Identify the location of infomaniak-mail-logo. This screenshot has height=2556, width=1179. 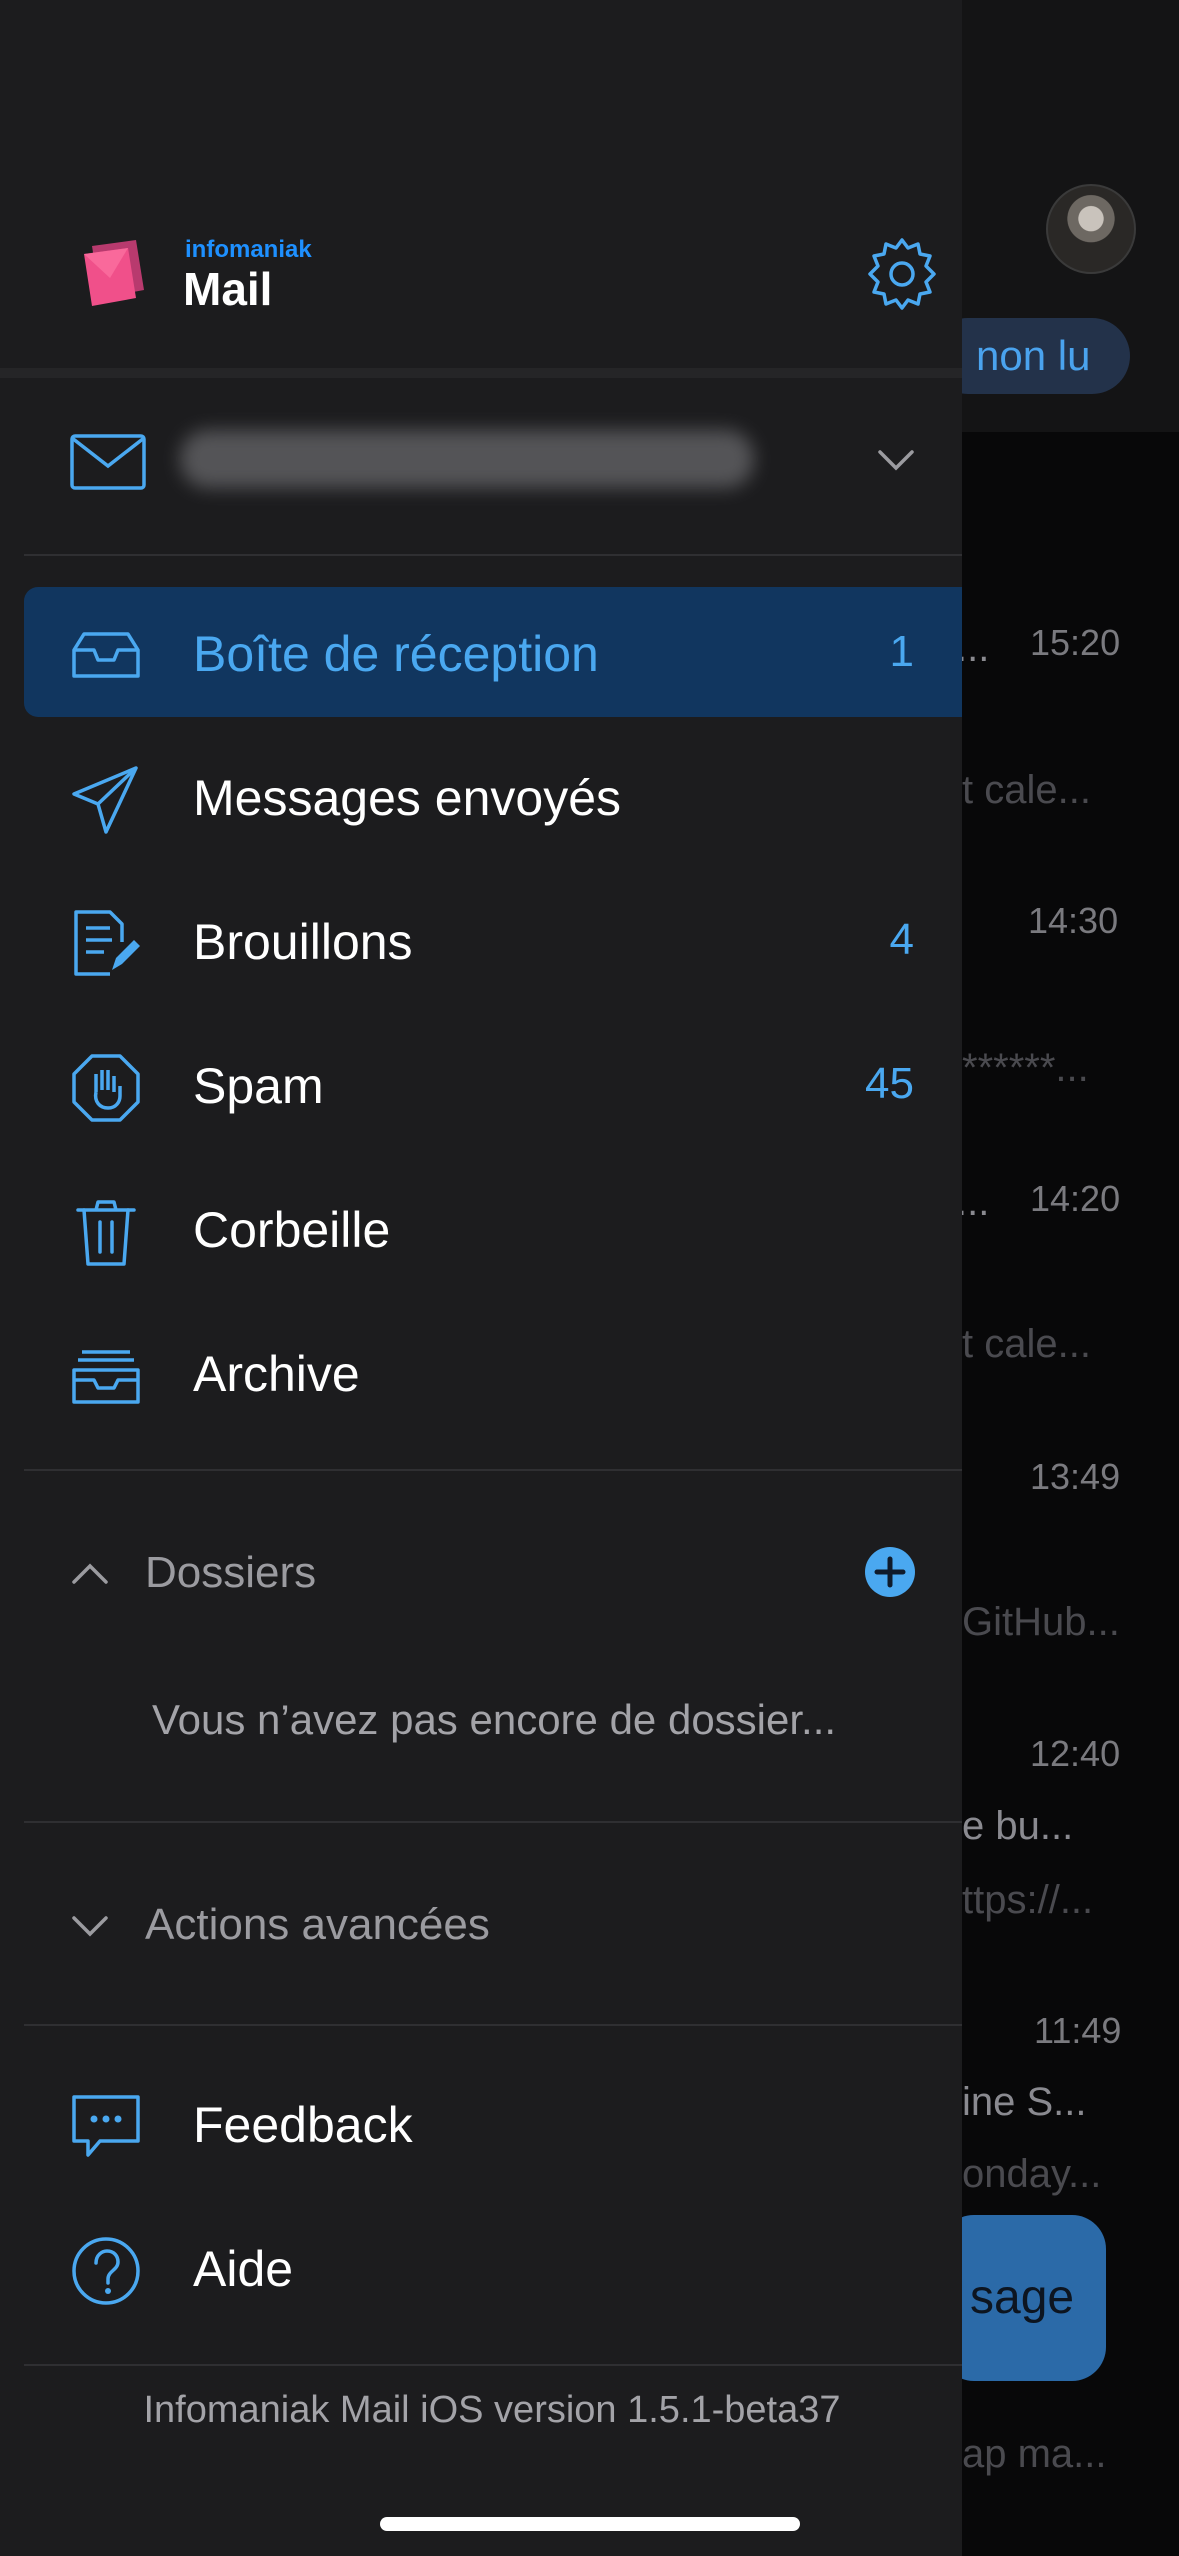
(114, 273).